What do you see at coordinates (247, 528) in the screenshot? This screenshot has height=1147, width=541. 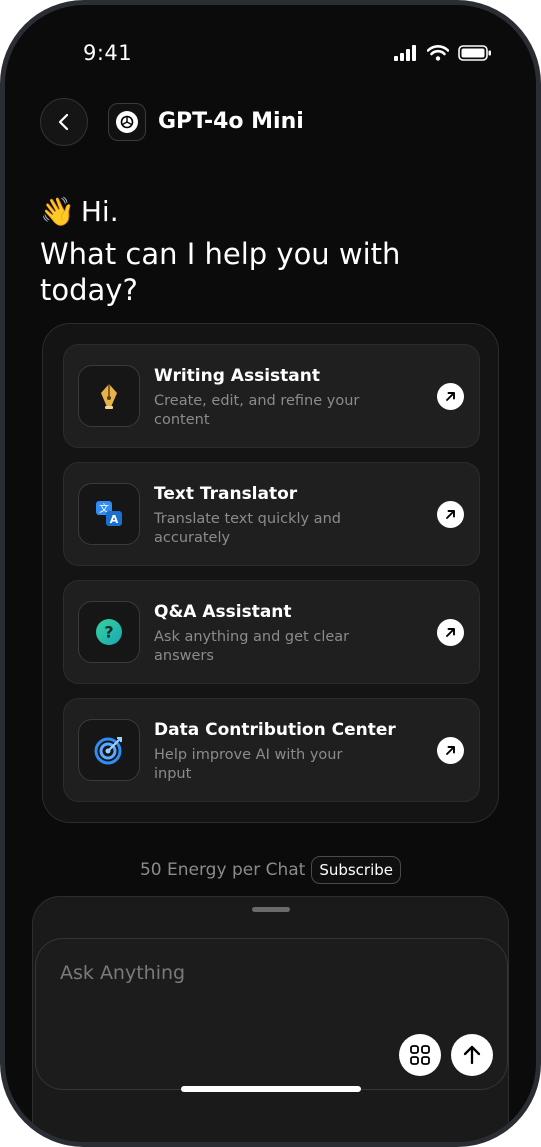 I see `card-description: Translate text quickly and accurately` at bounding box center [247, 528].